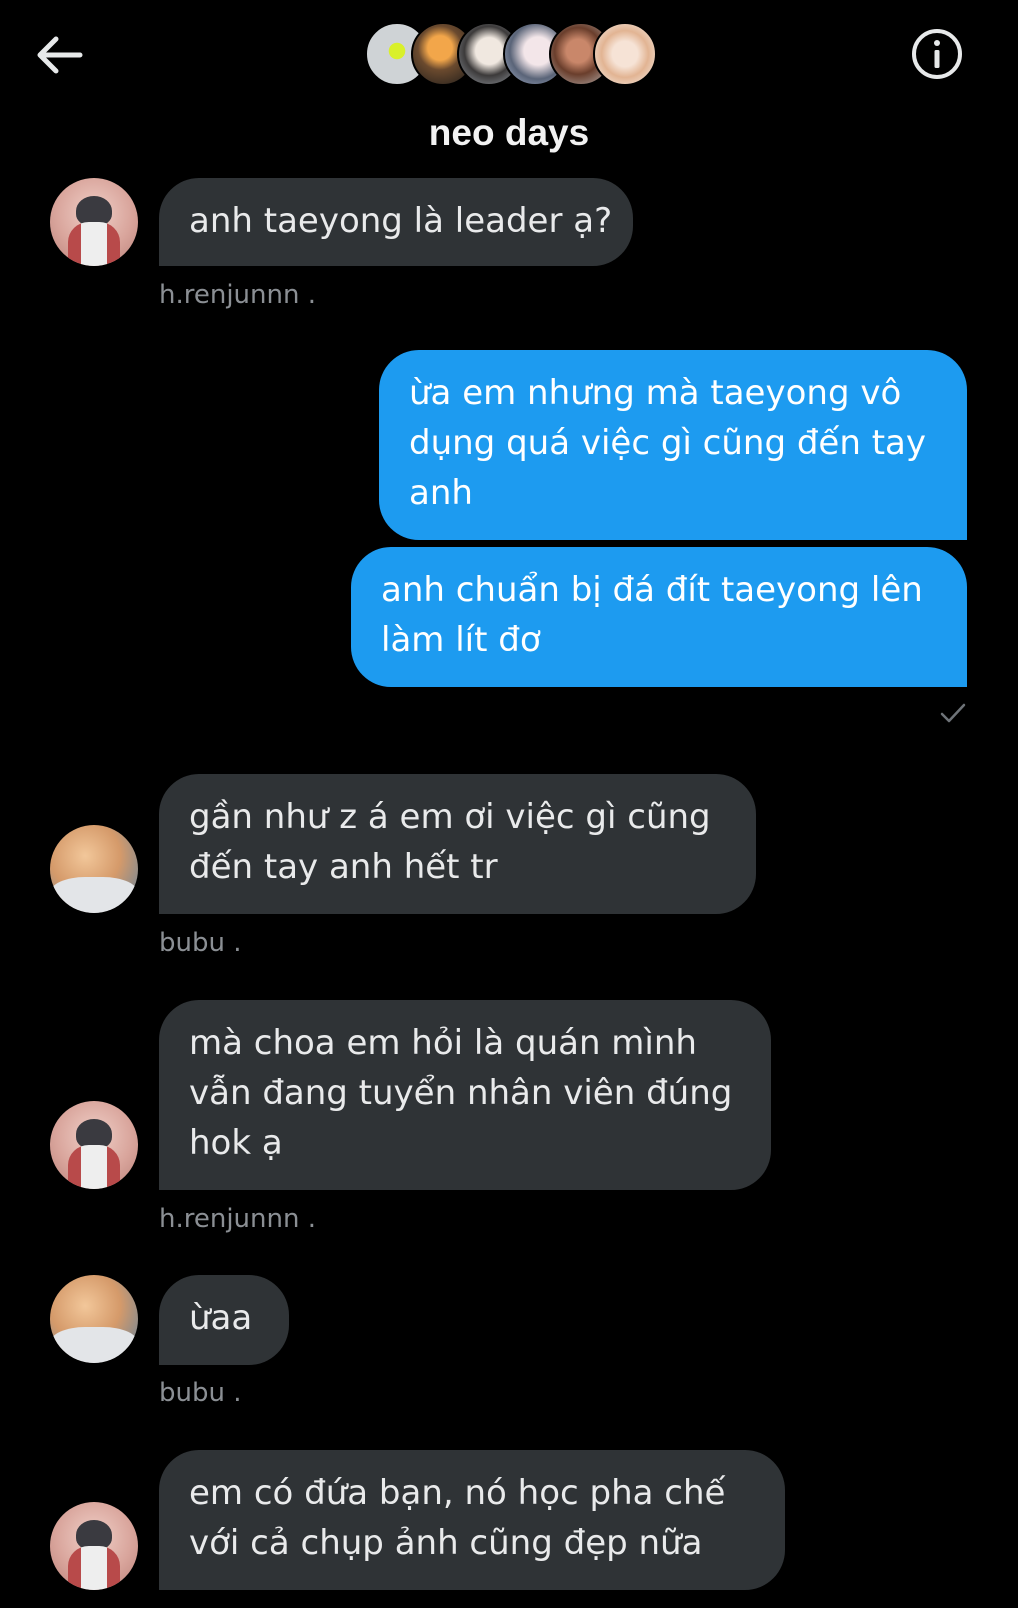 The image size is (1018, 1608). What do you see at coordinates (443, 1043) in the screenshot?
I see `message-text: mà choa em hỏi là quán mình` at bounding box center [443, 1043].